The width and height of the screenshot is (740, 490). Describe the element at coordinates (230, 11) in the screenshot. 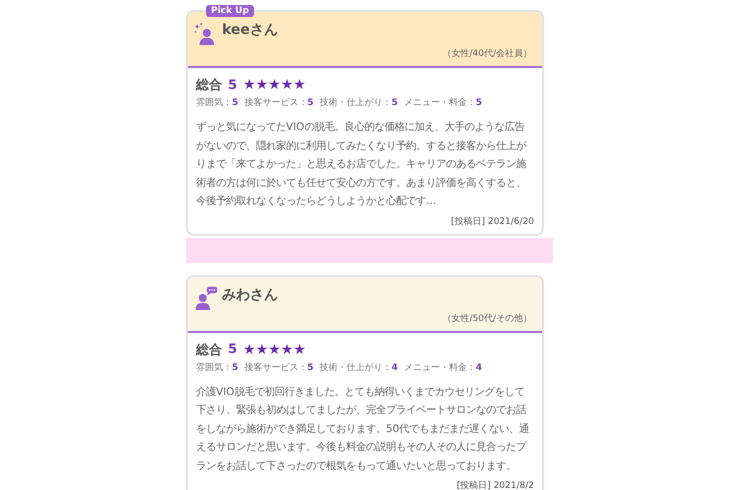

I see `pick-up-badge: Pick Up` at that location.